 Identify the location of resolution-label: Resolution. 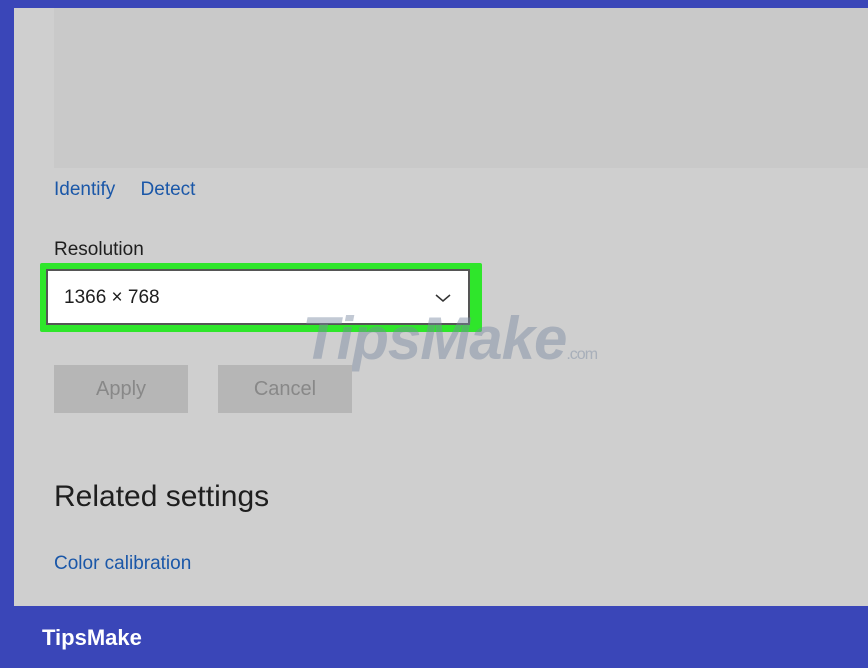
(99, 249).